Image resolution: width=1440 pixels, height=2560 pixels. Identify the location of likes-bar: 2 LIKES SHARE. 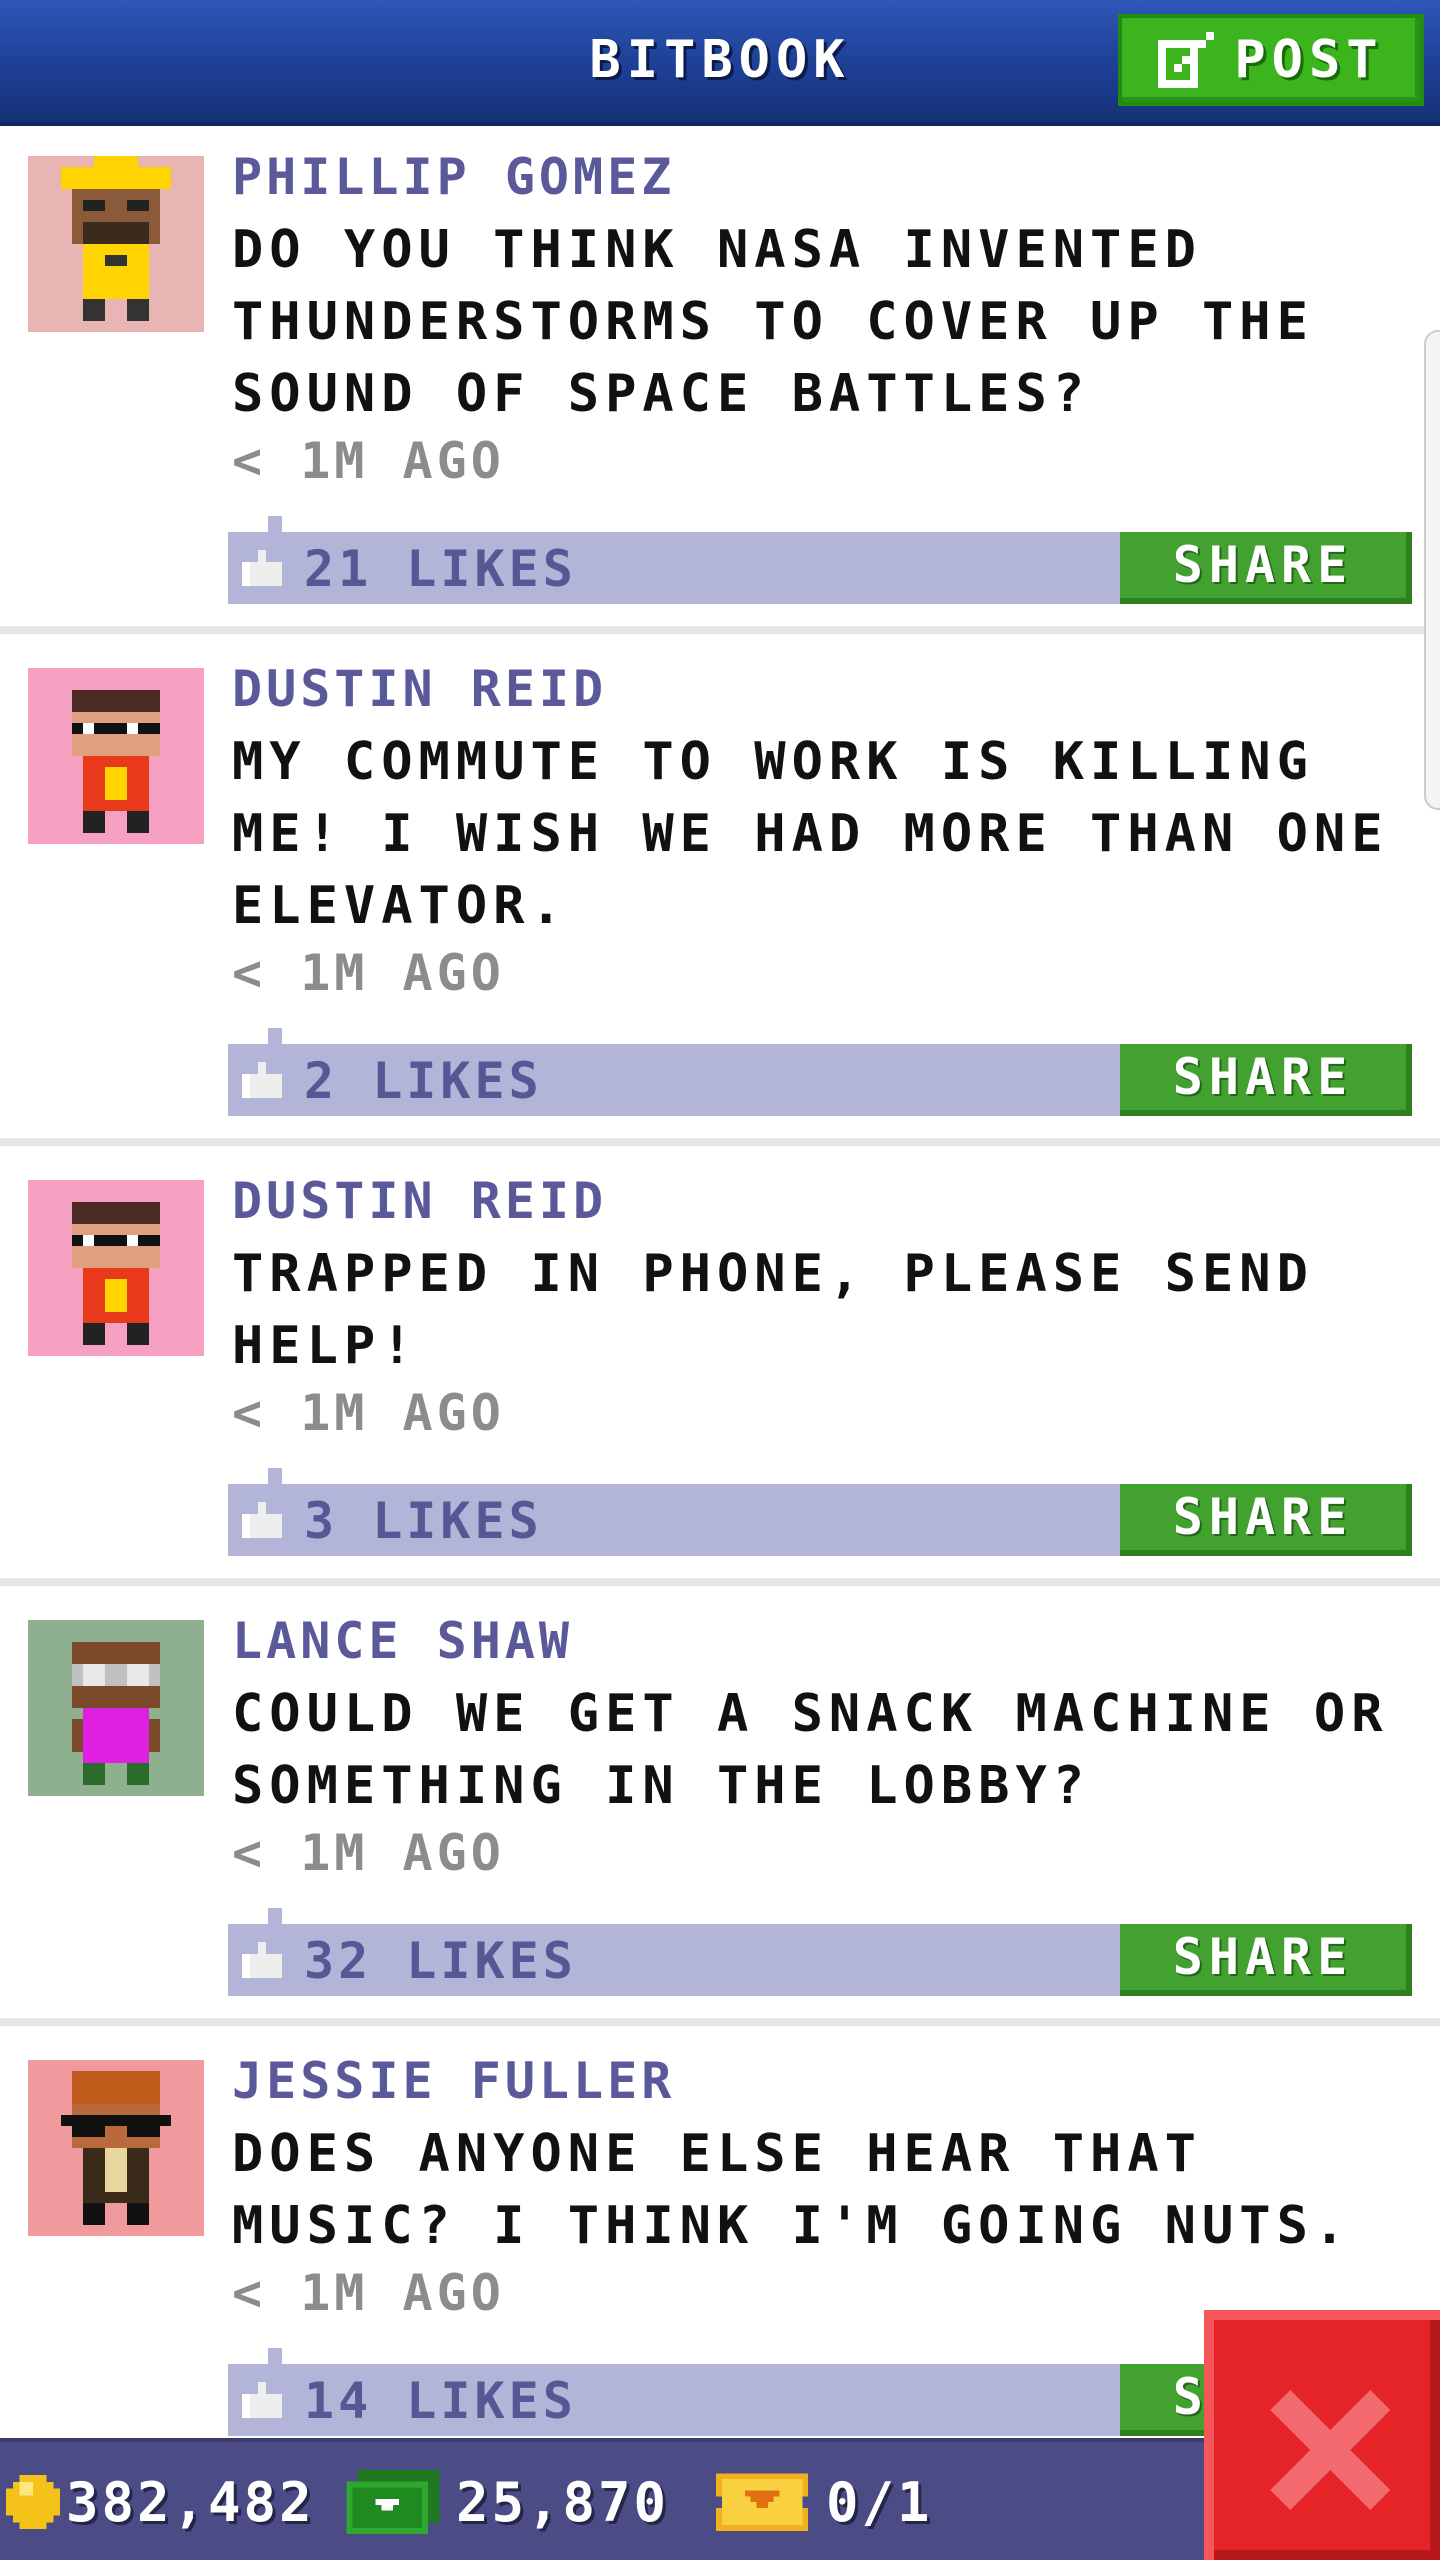
(820, 1072).